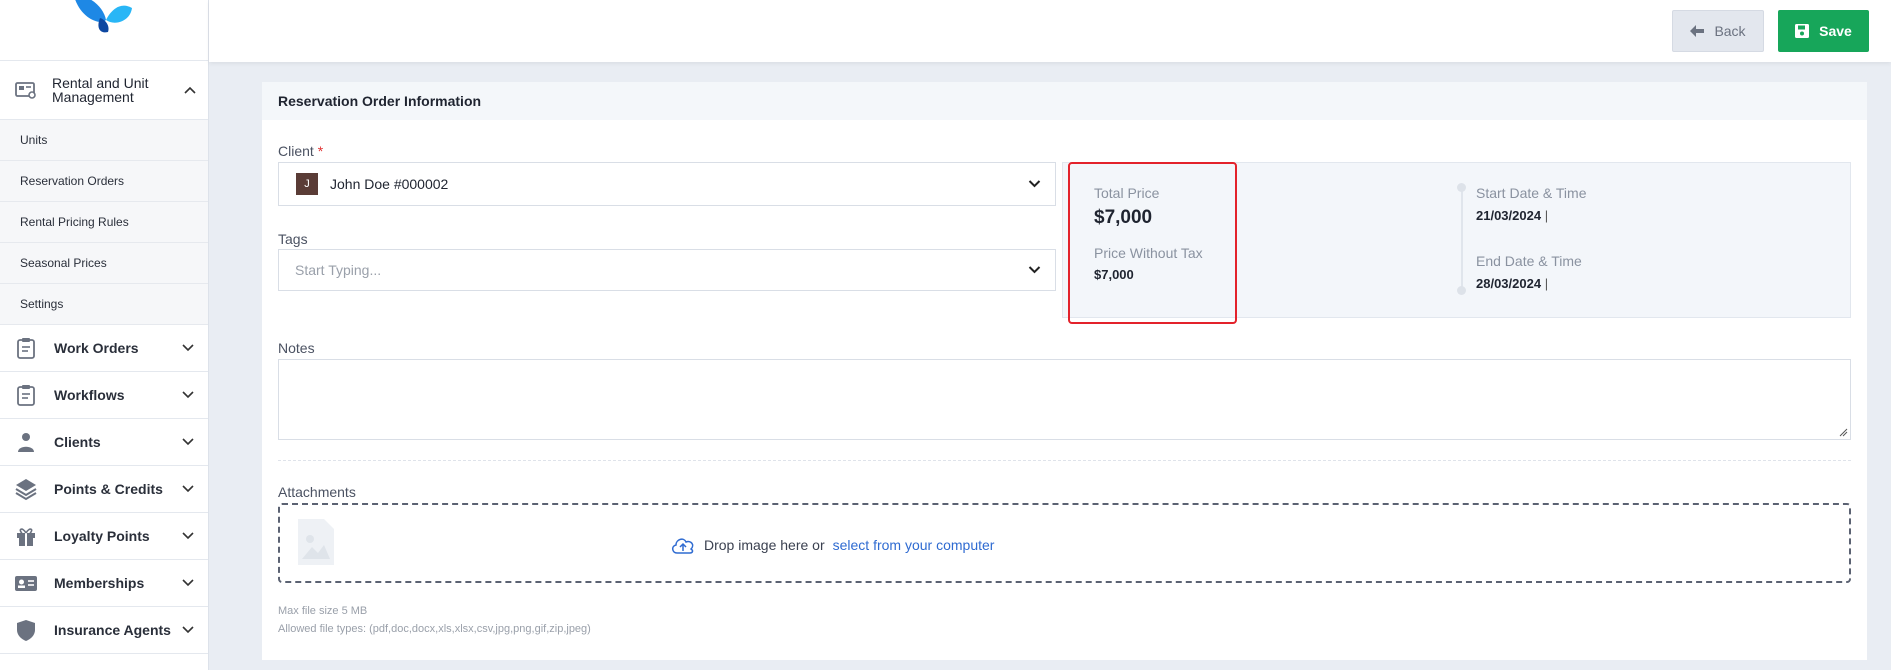 The height and width of the screenshot is (670, 1891). What do you see at coordinates (1461, 187) in the screenshot?
I see `timeline-start-dot` at bounding box center [1461, 187].